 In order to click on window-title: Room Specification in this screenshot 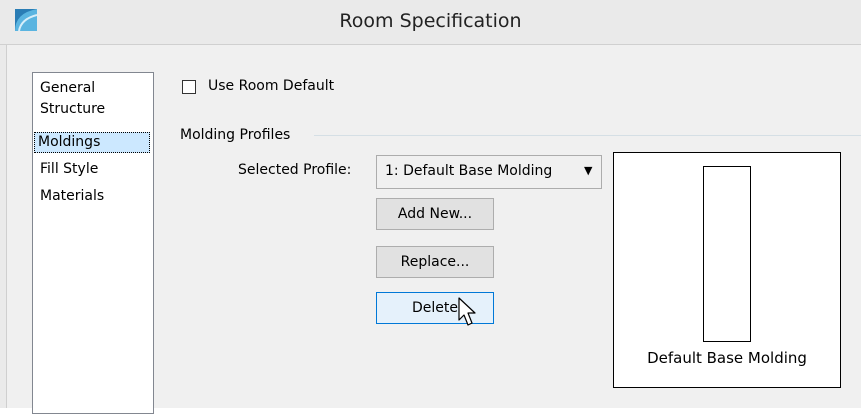, I will do `click(430, 21)`.